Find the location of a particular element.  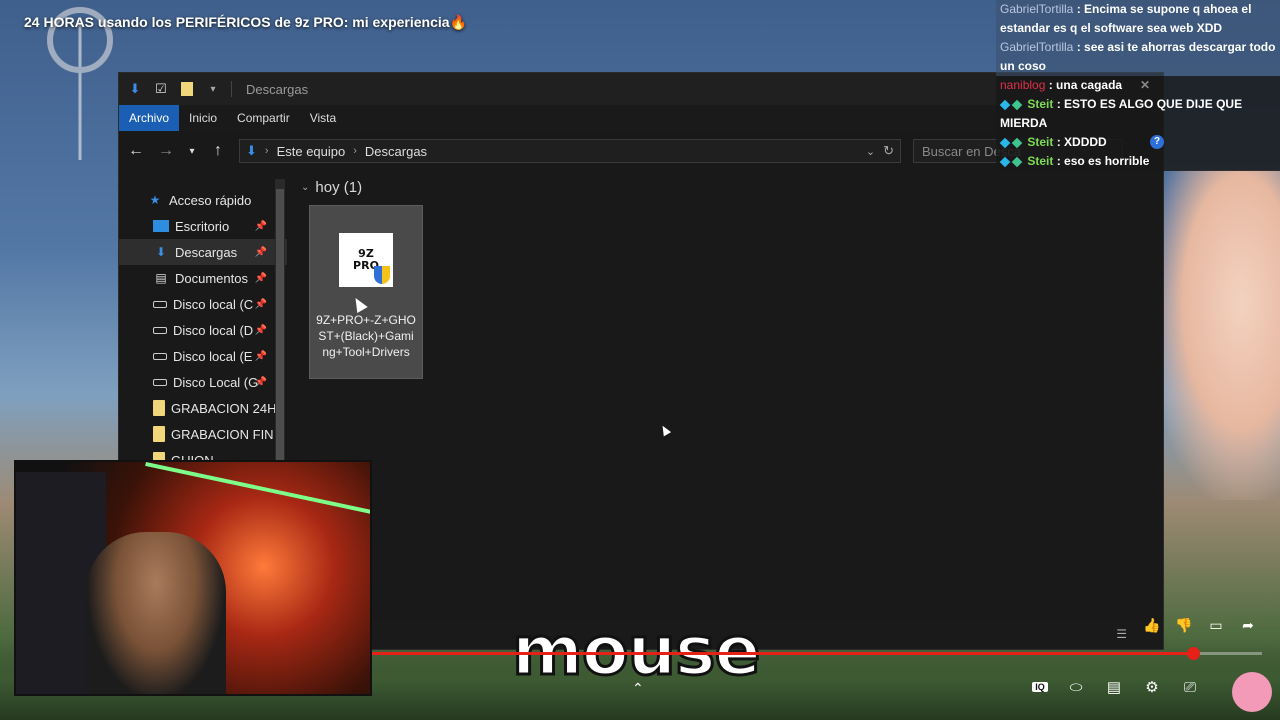

document-icon: ▤ is located at coordinates (161, 278).